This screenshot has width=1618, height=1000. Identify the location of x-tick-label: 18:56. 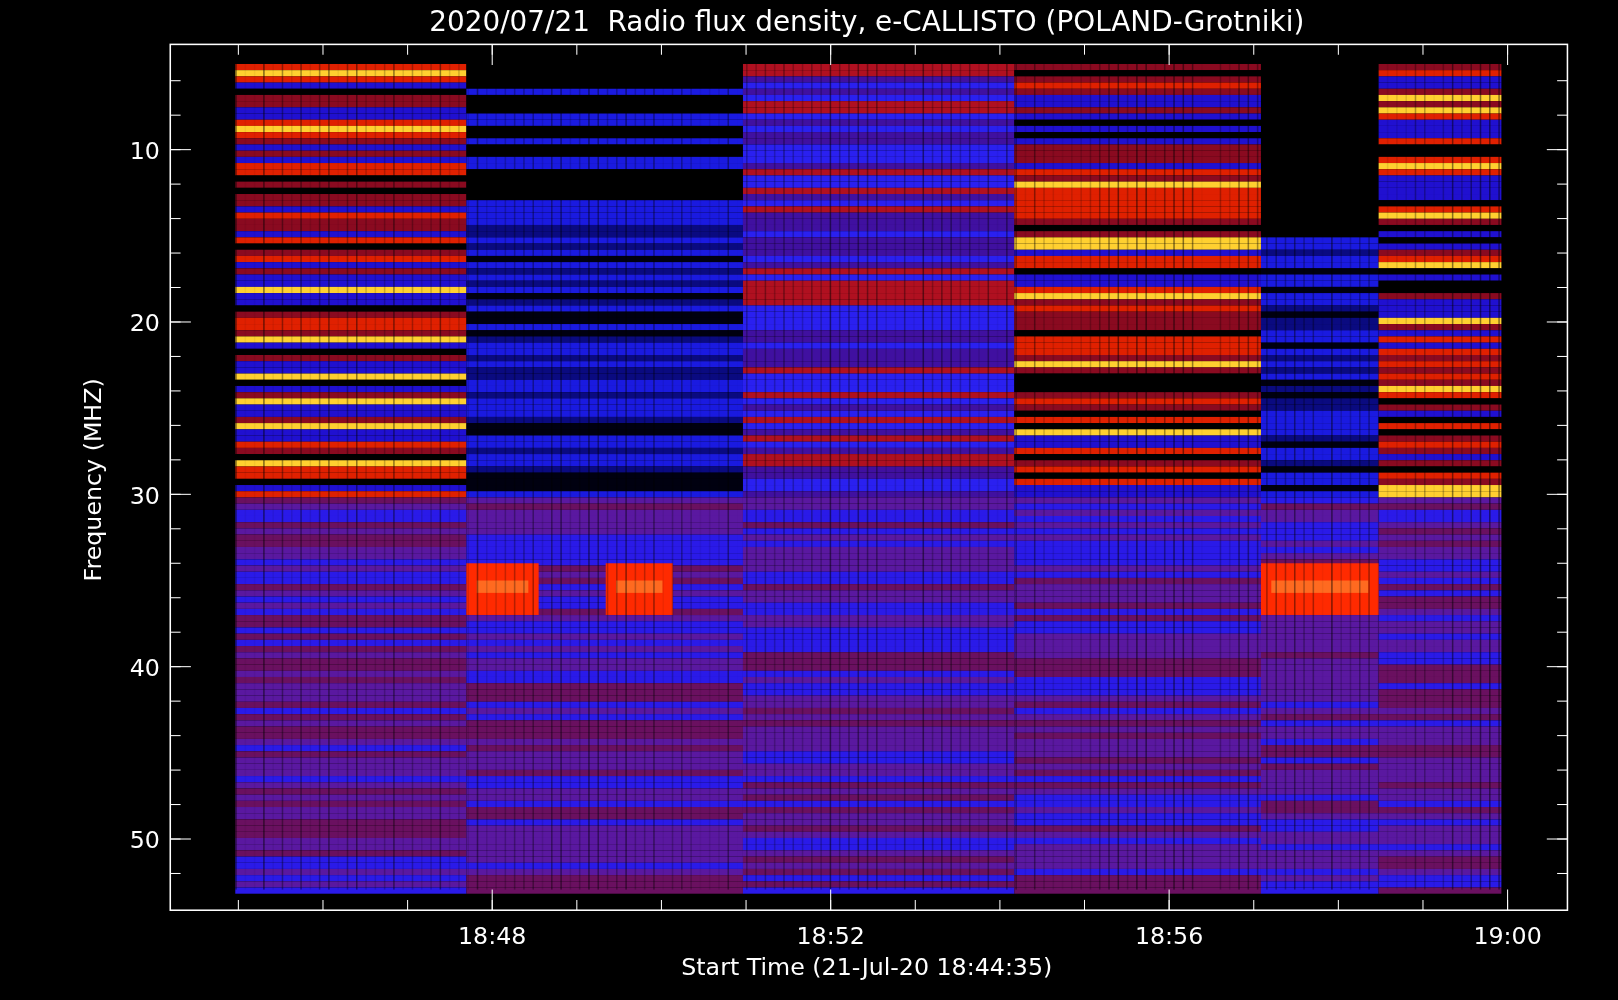
(1169, 936).